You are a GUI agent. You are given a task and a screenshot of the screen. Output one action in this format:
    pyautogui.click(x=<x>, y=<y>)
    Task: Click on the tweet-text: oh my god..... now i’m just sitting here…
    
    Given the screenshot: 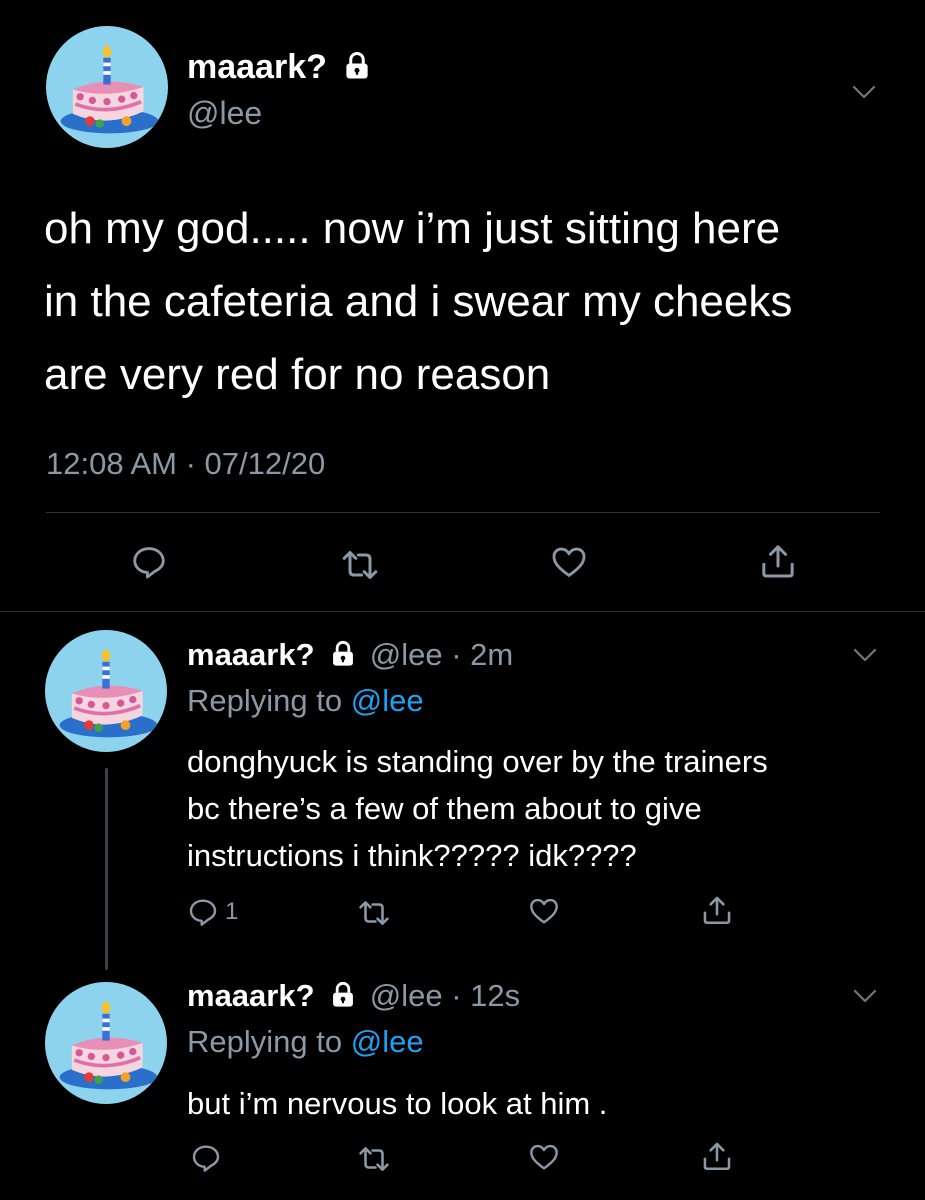 What is the action you would take?
    pyautogui.click(x=418, y=301)
    